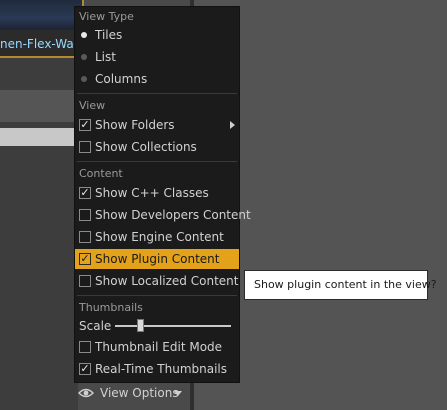 The height and width of the screenshot is (410, 447). I want to click on menu-item-list: List, so click(157, 57).